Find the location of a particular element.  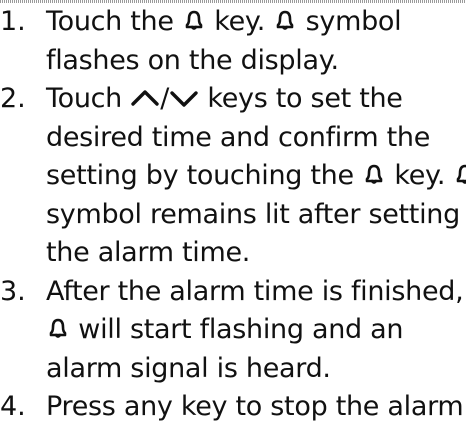

step-text-line: will start flashing and an is located at coordinates (256, 330).